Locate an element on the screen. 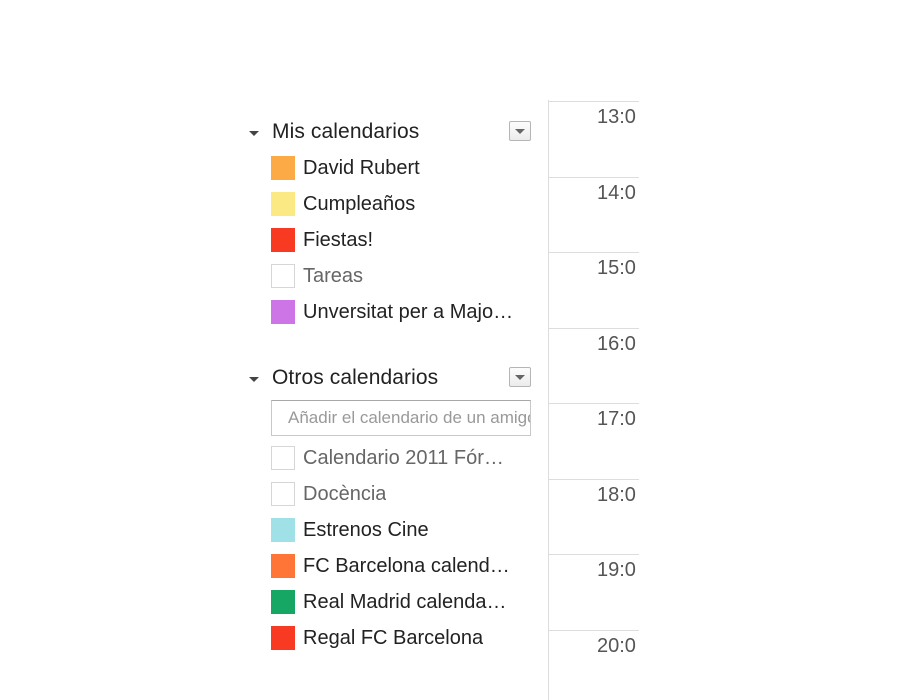  hour-label: 19:0 is located at coordinates (616, 570).